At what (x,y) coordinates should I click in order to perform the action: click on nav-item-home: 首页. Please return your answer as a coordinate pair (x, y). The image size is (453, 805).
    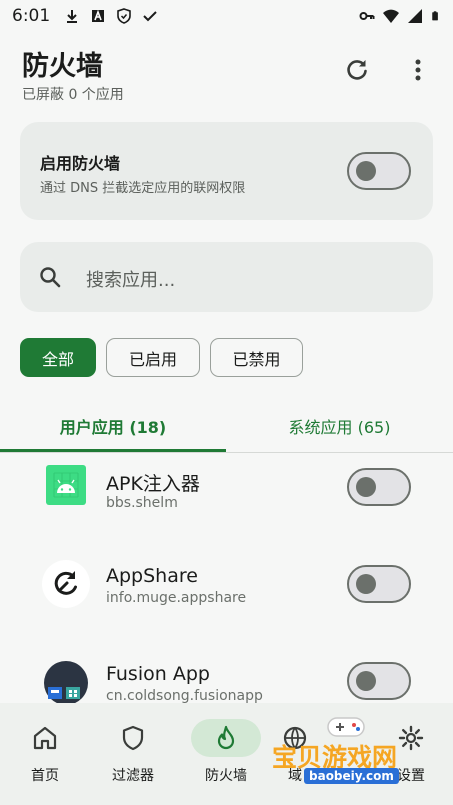
    Looking at the image, I should click on (45, 748).